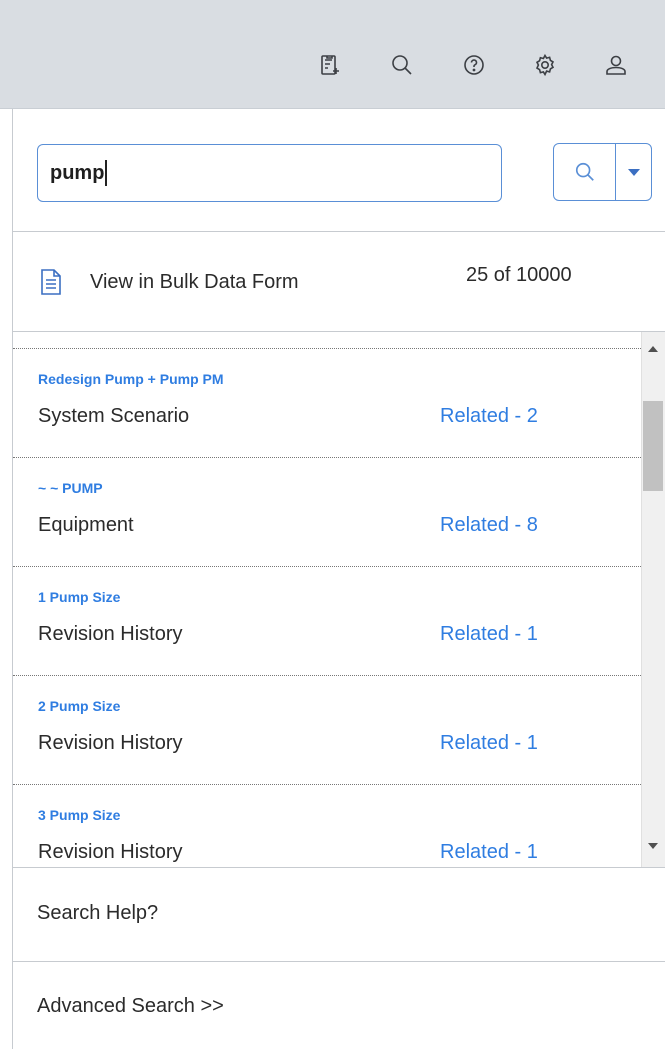 This screenshot has height=1049, width=665. What do you see at coordinates (79, 815) in the screenshot?
I see `result-title: 3 Pump Size` at bounding box center [79, 815].